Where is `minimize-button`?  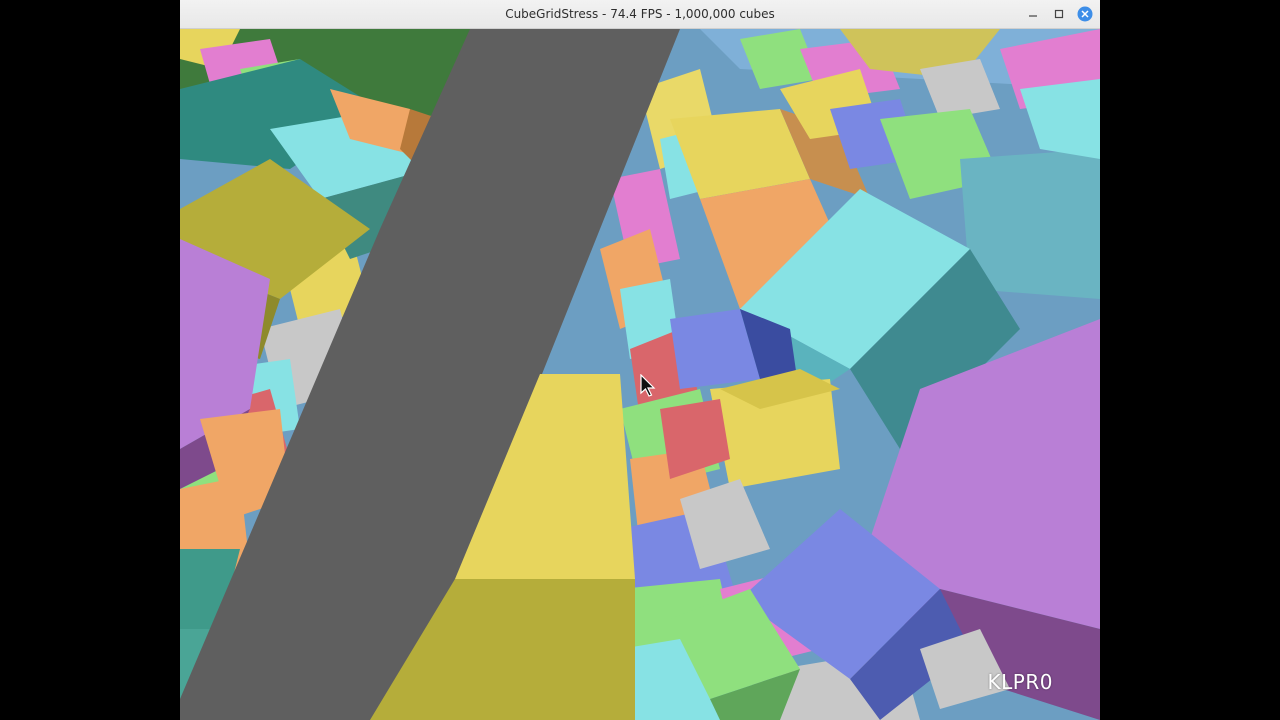 minimize-button is located at coordinates (1033, 14).